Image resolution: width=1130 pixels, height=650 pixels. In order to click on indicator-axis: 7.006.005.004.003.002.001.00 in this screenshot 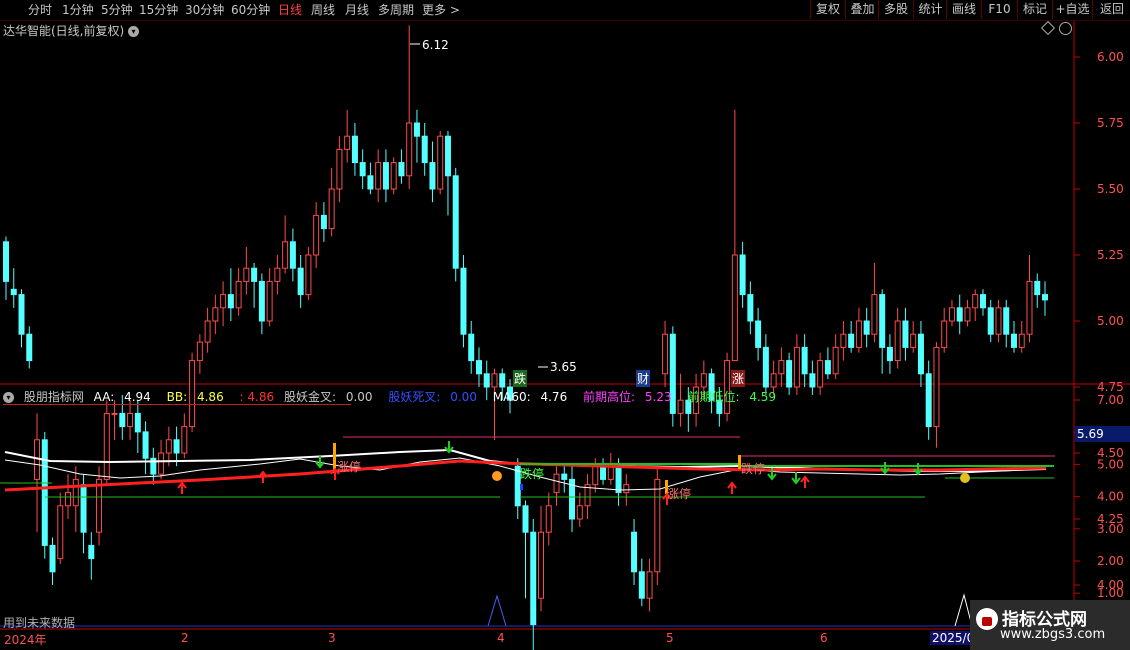, I will do `click(1099, 496)`.